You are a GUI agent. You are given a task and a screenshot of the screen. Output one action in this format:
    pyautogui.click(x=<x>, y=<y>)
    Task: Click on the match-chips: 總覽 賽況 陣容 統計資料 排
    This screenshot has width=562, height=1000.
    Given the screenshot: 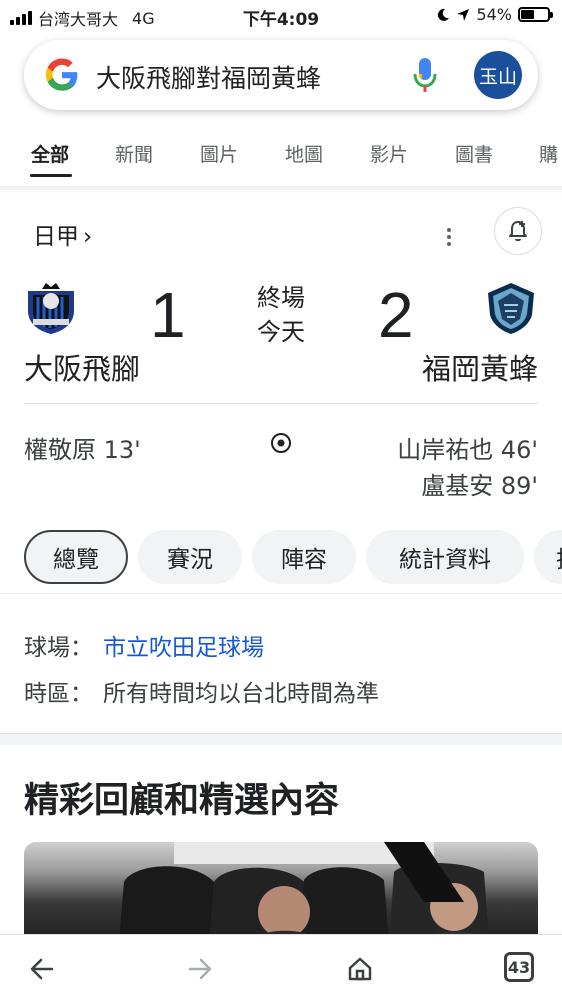 What is the action you would take?
    pyautogui.click(x=281, y=558)
    